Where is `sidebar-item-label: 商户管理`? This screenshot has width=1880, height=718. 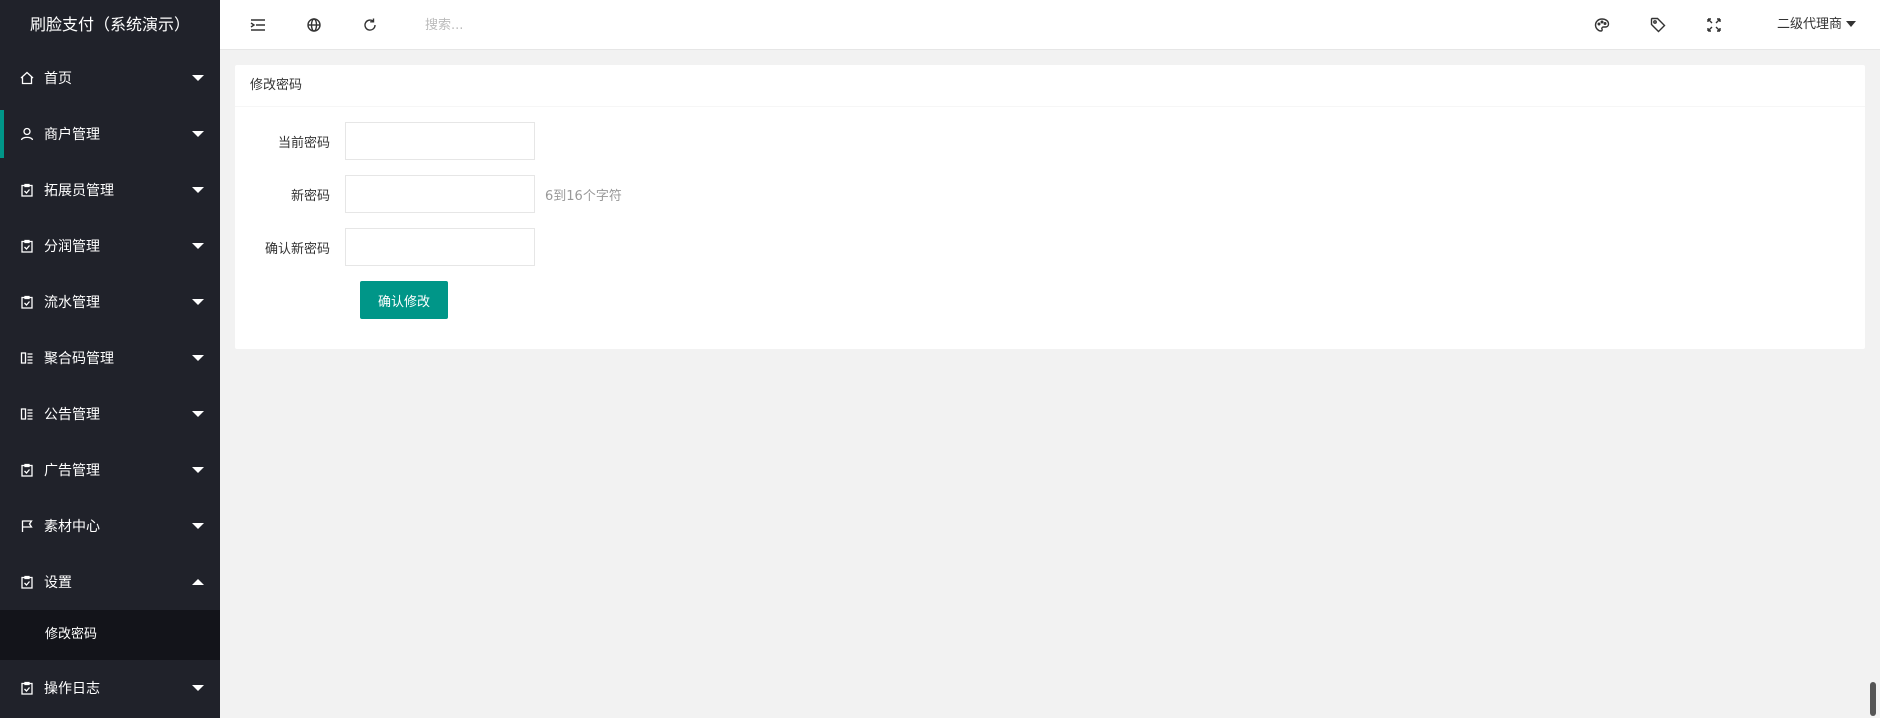
sidebar-item-label: 商户管理 is located at coordinates (72, 135).